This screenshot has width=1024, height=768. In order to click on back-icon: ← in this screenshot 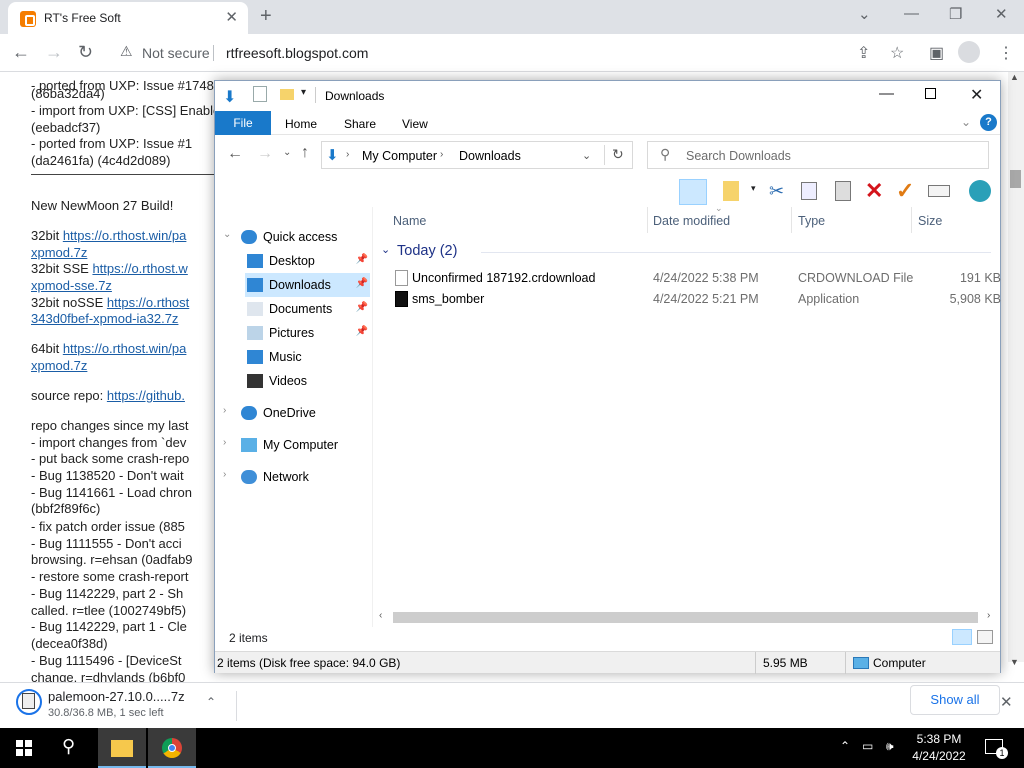, I will do `click(21, 52)`.